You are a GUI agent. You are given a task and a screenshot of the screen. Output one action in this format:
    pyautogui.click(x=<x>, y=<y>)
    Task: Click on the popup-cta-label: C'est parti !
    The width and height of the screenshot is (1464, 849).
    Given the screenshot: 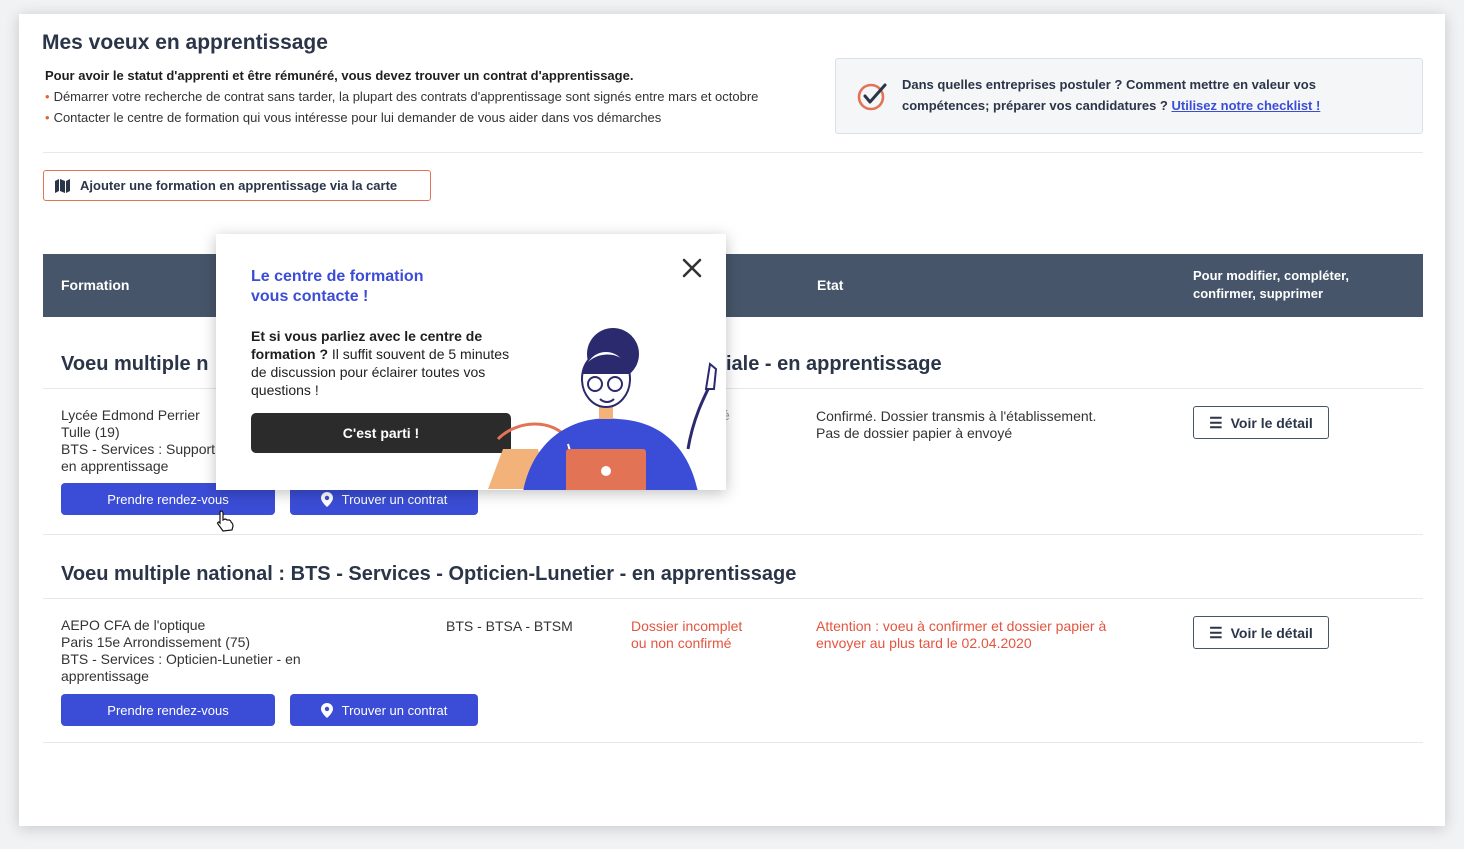 What is the action you would take?
    pyautogui.click(x=381, y=433)
    